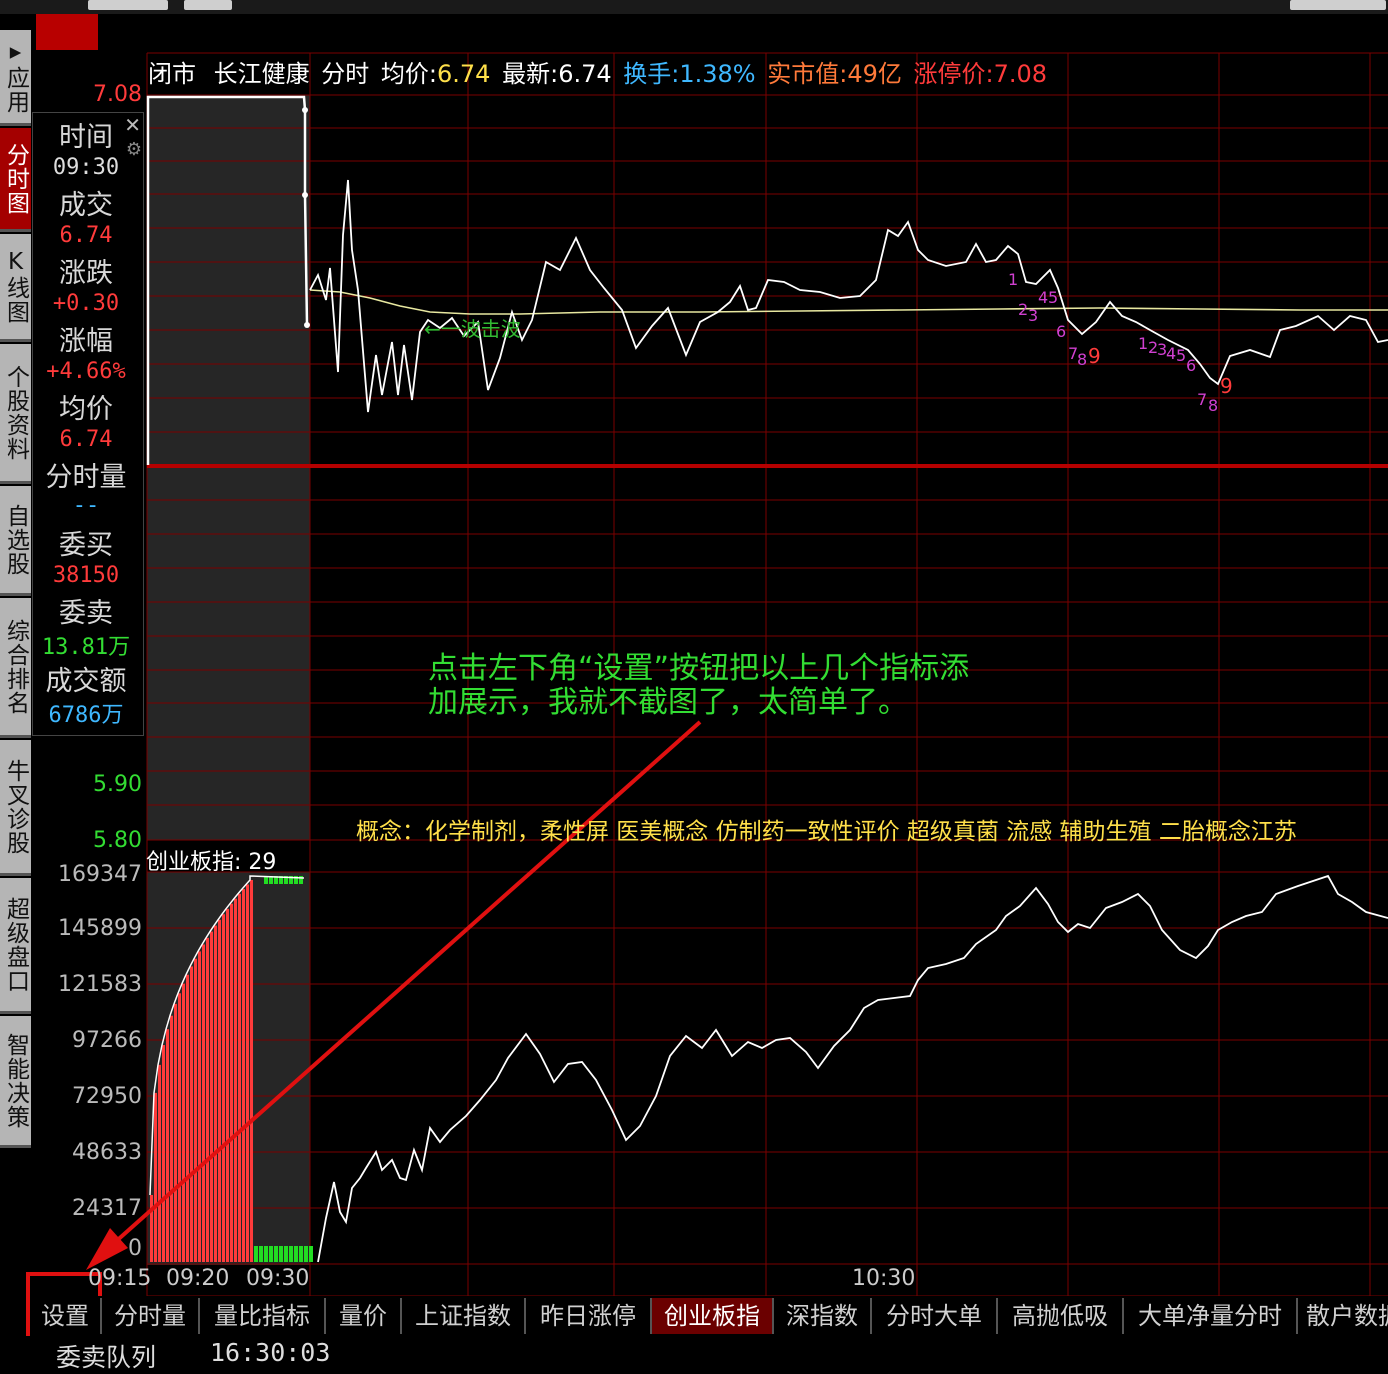 The height and width of the screenshot is (1374, 1388). I want to click on info-amount-value: 6786万, so click(86, 715).